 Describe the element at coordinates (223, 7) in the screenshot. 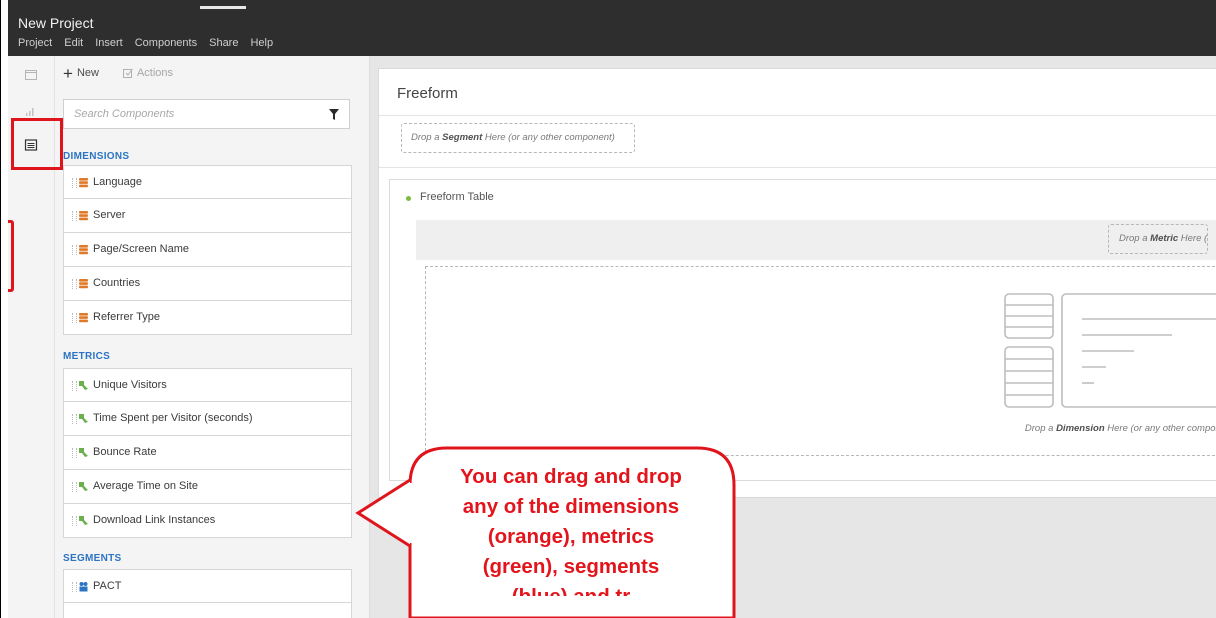

I see `active-tab-indicator` at that location.